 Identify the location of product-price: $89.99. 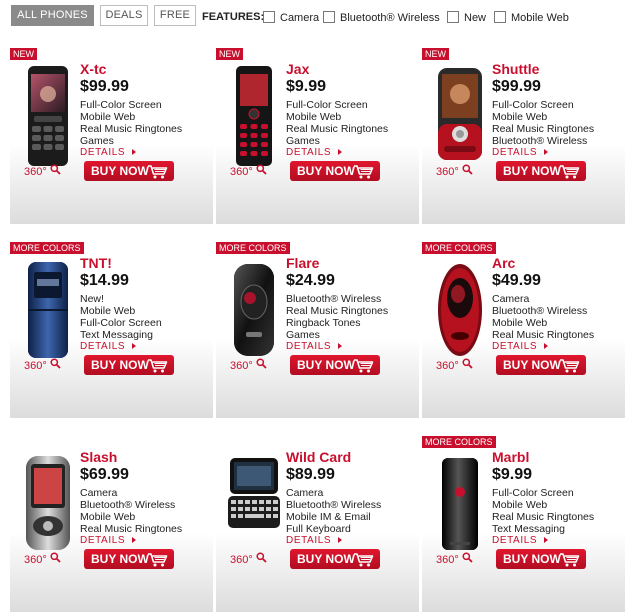
(310, 474).